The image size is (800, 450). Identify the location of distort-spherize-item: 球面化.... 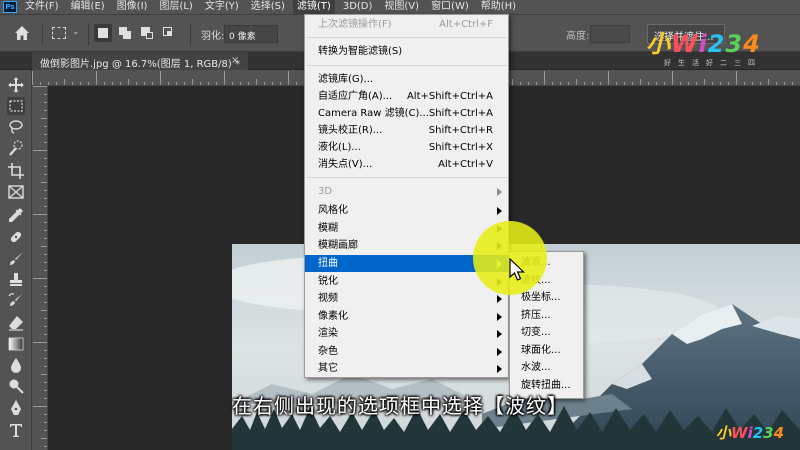
(546, 351).